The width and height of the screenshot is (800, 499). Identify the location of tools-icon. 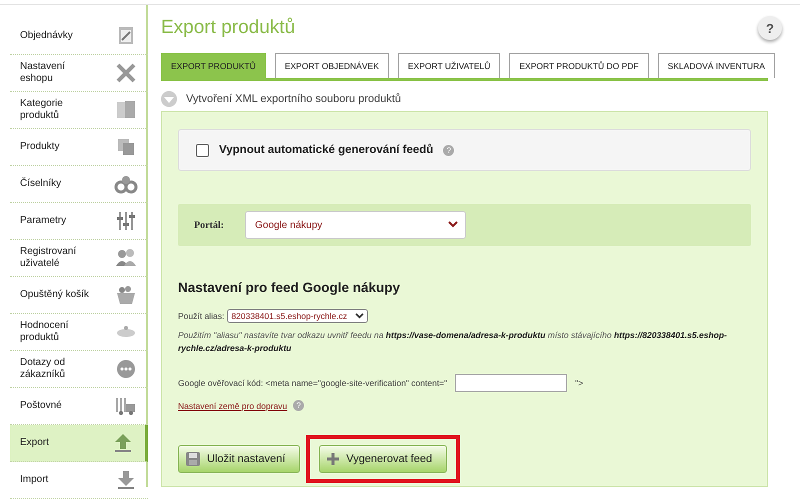
(126, 73).